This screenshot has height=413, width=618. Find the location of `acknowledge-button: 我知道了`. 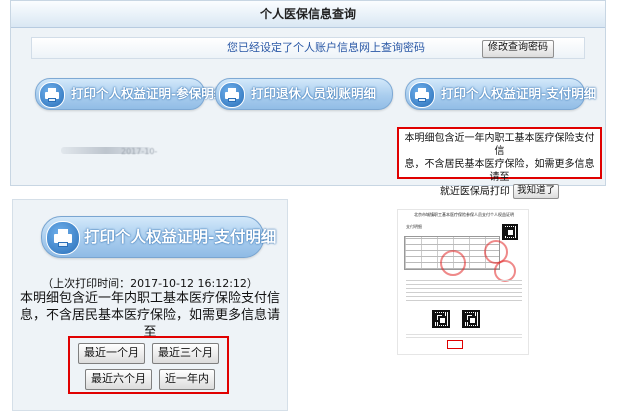

acknowledge-button: 我知道了 is located at coordinates (536, 191).